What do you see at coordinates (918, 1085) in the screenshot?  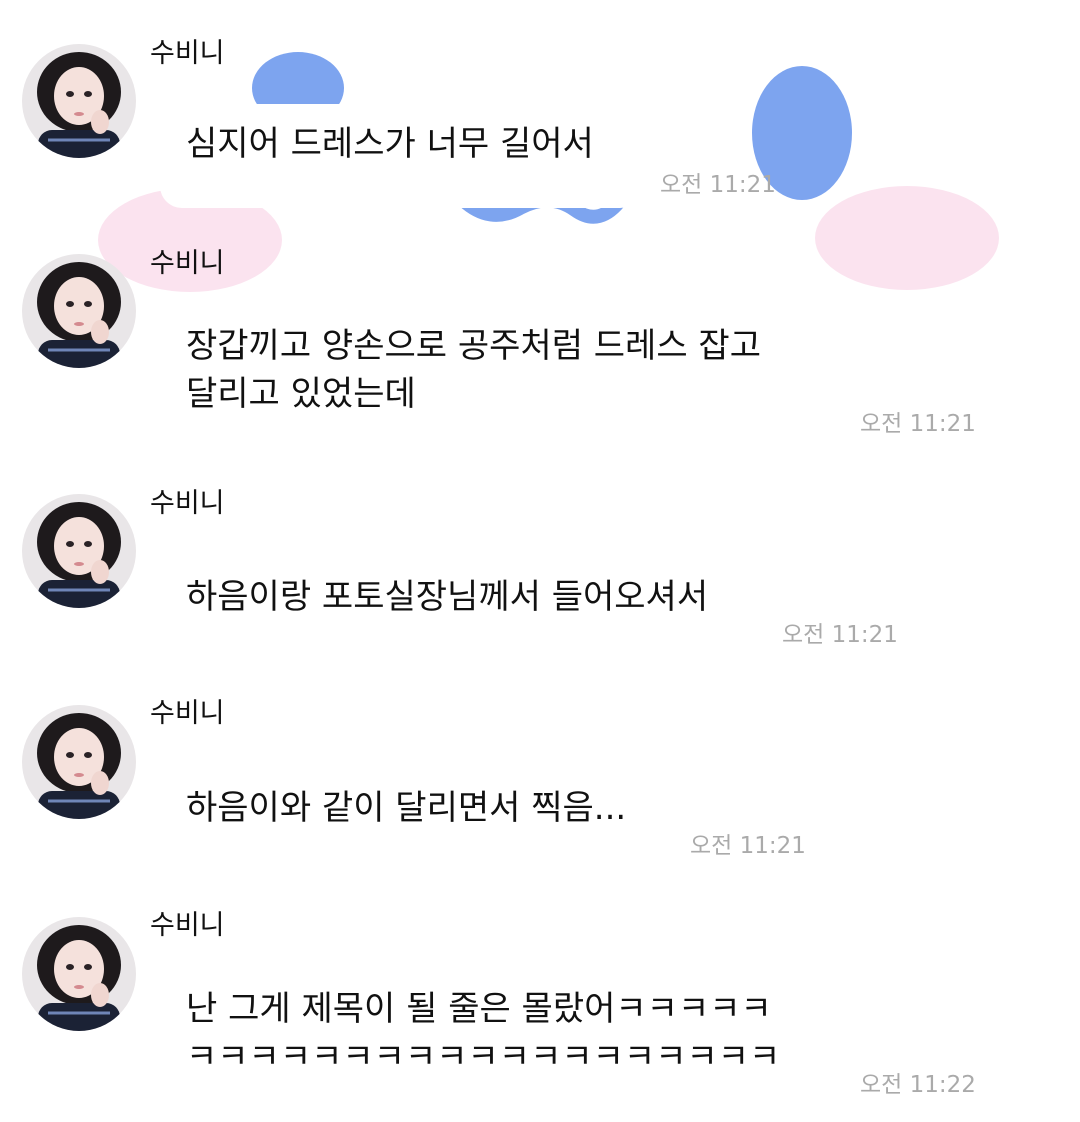 I see `message-time: 오전 11:22` at bounding box center [918, 1085].